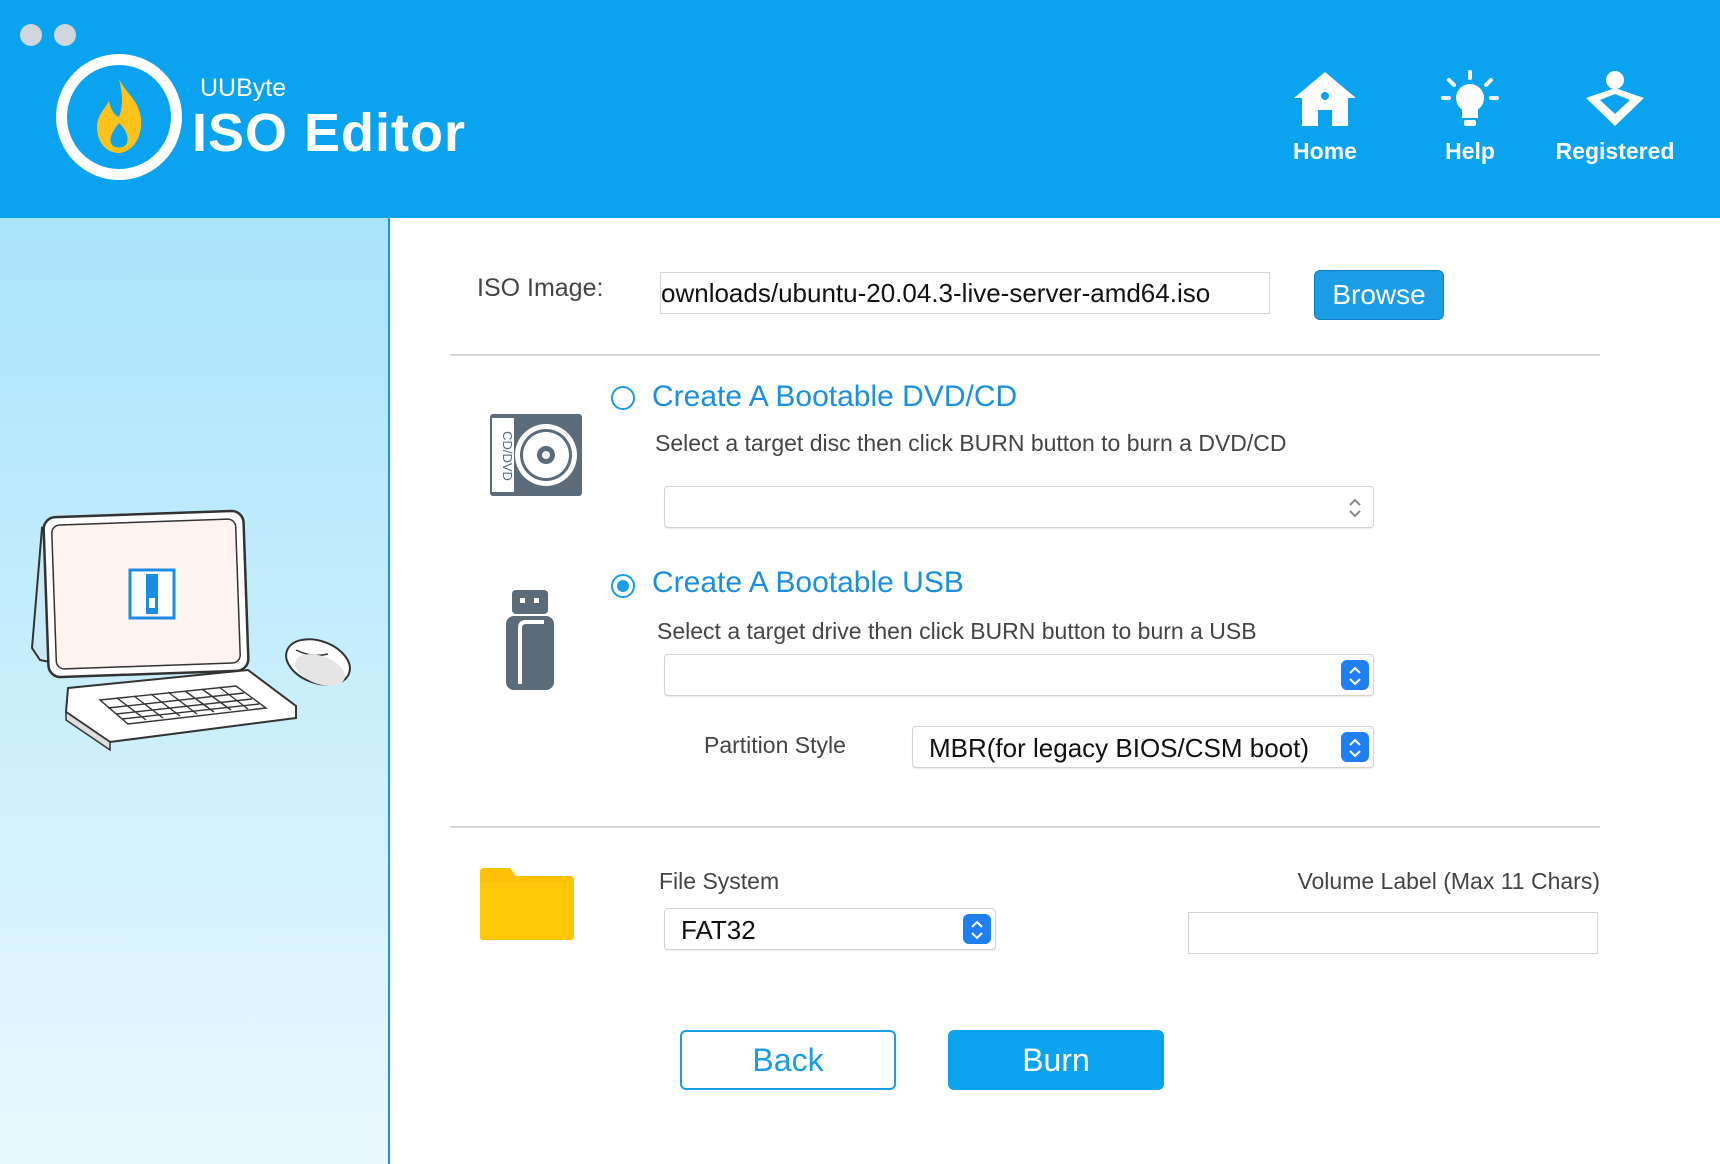 The image size is (1720, 1164). What do you see at coordinates (719, 881) in the screenshot?
I see `file-system-label: File System` at bounding box center [719, 881].